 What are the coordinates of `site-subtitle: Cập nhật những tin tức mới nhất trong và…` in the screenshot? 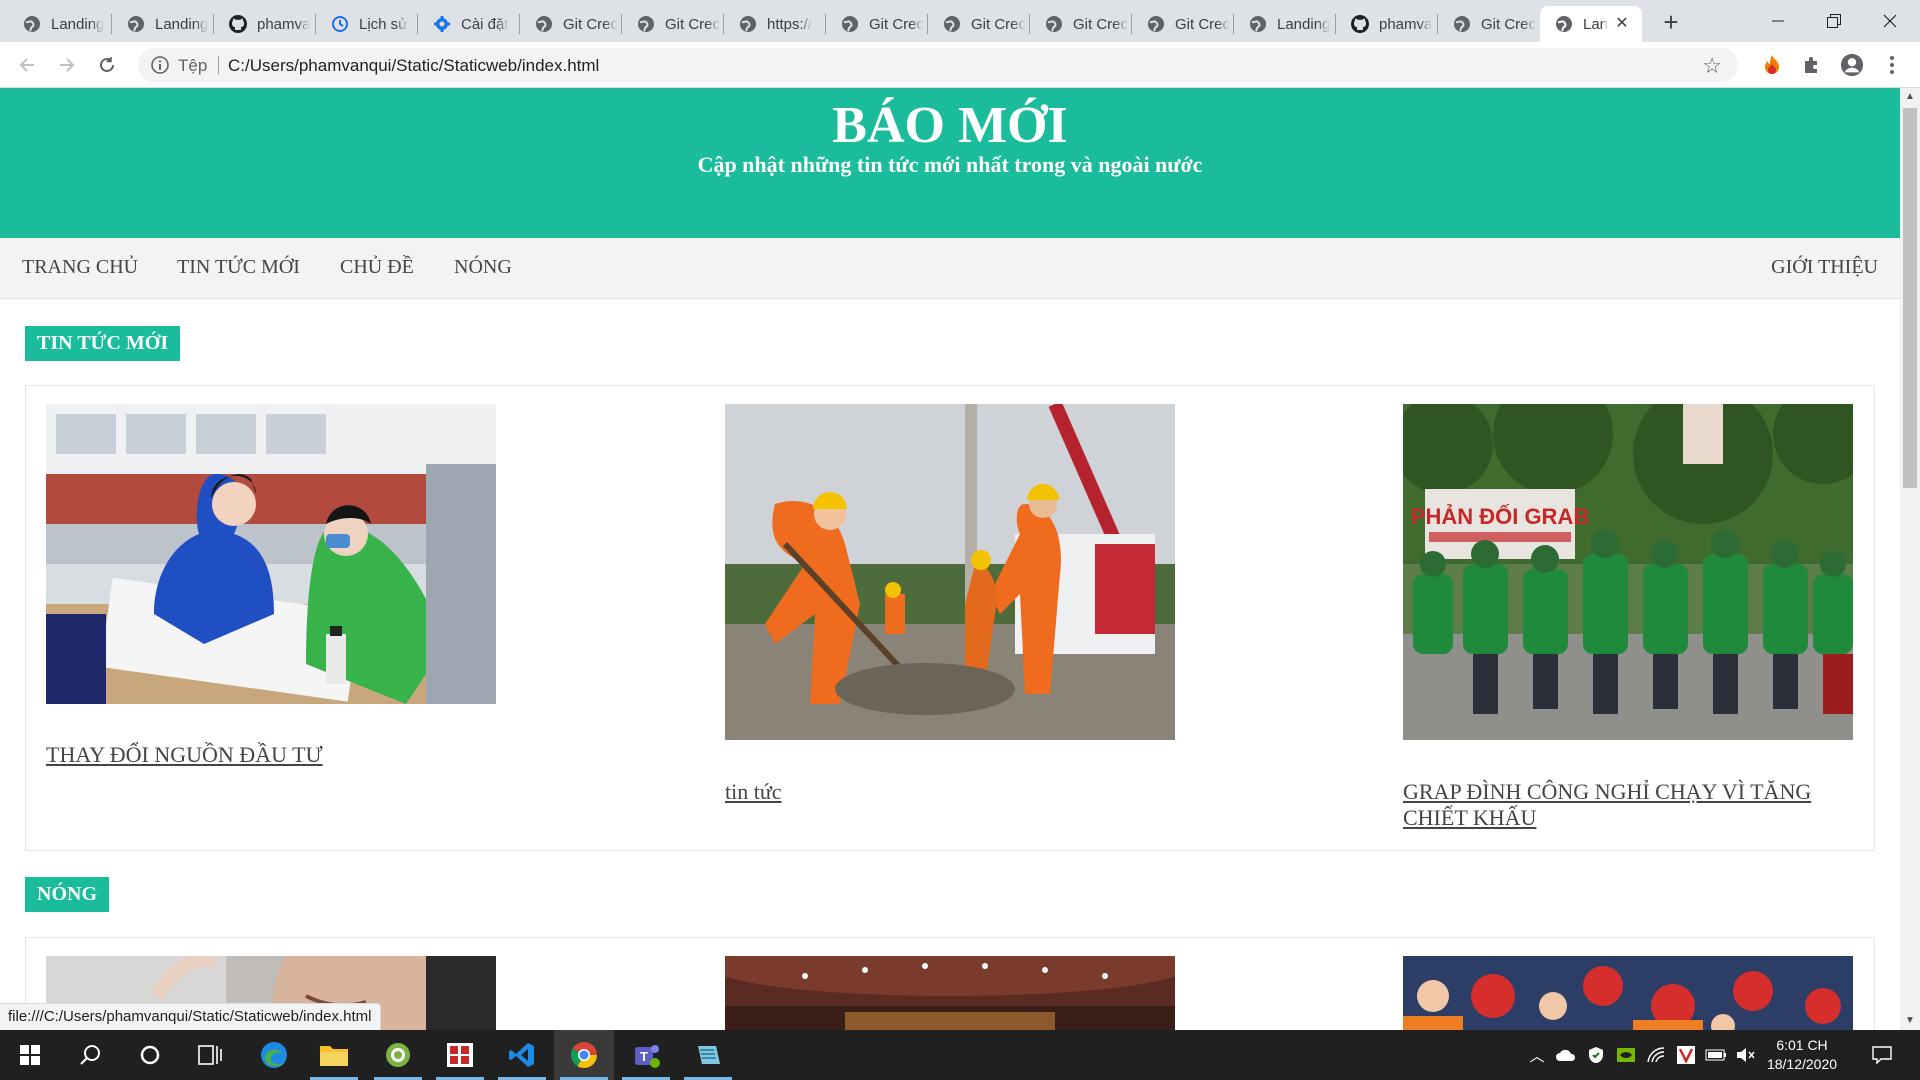 It's located at (950, 164).